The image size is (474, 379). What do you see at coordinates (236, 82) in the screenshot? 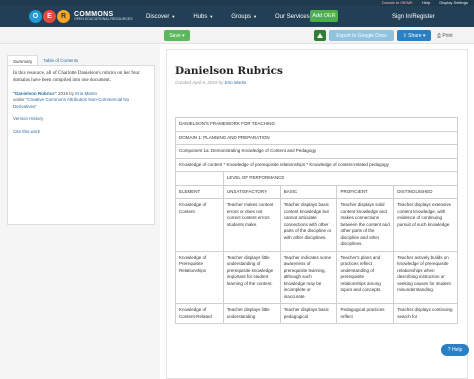
I see `created-author-link: Erin Martin` at bounding box center [236, 82].